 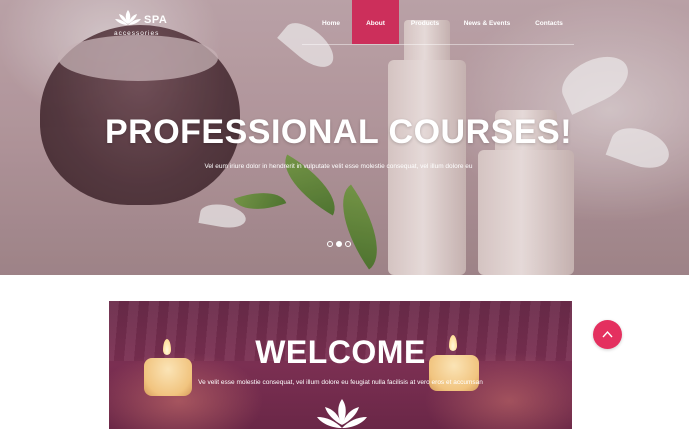 I want to click on slider-pagination, so click(x=341, y=244).